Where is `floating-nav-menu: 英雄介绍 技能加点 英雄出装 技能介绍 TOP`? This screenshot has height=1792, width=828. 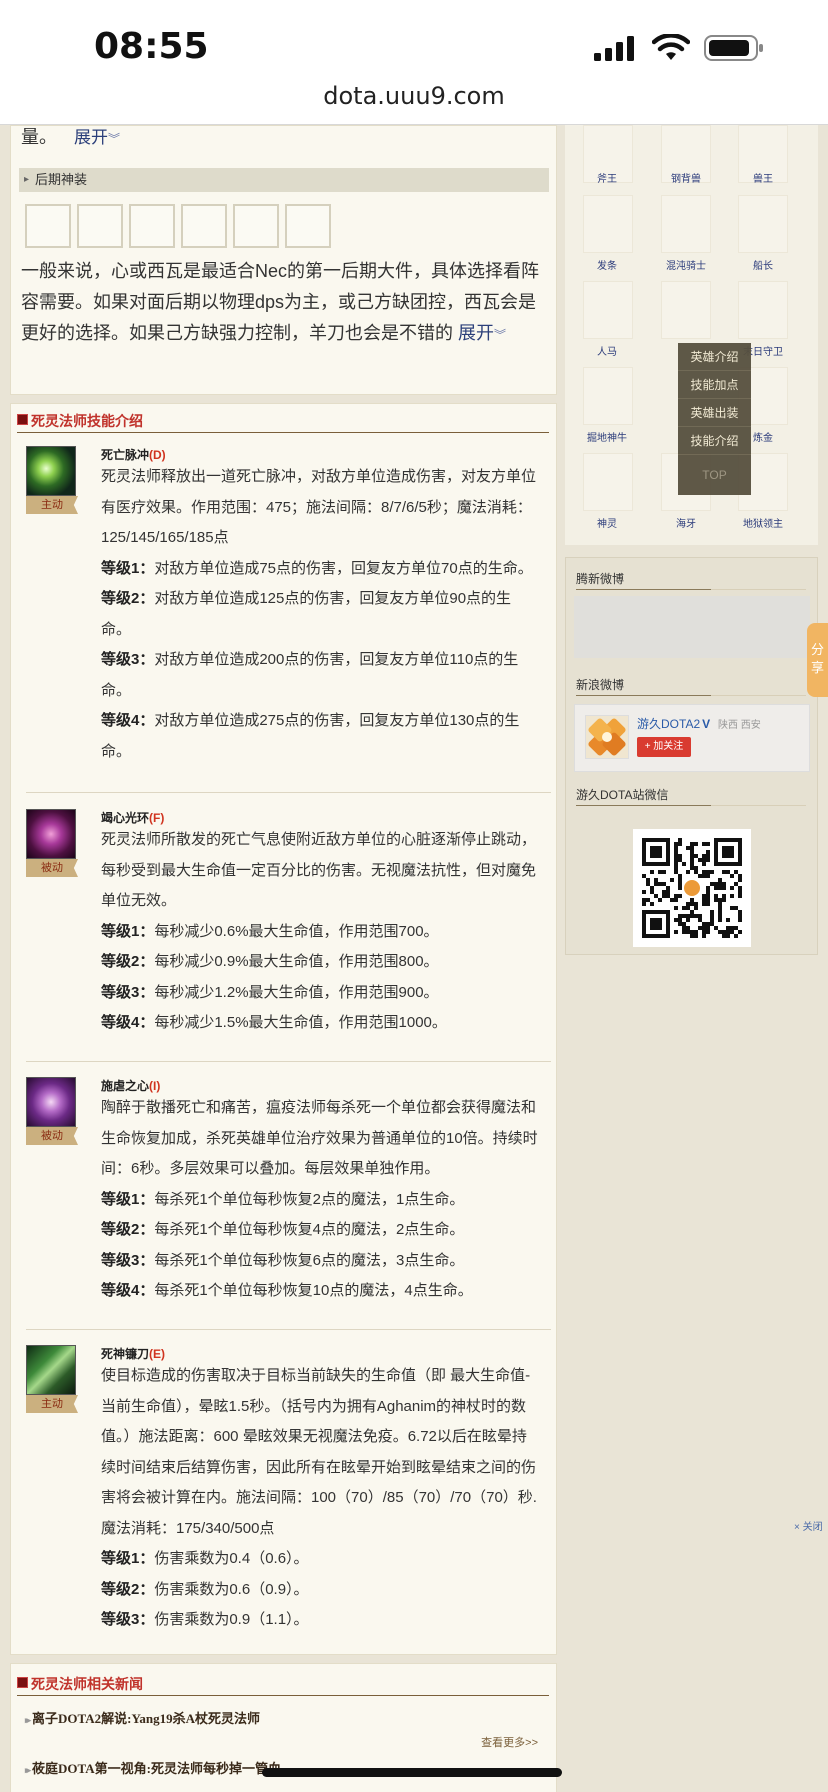 floating-nav-menu: 英雄介绍 技能加点 英雄出装 技能介绍 TOP is located at coordinates (714, 419).